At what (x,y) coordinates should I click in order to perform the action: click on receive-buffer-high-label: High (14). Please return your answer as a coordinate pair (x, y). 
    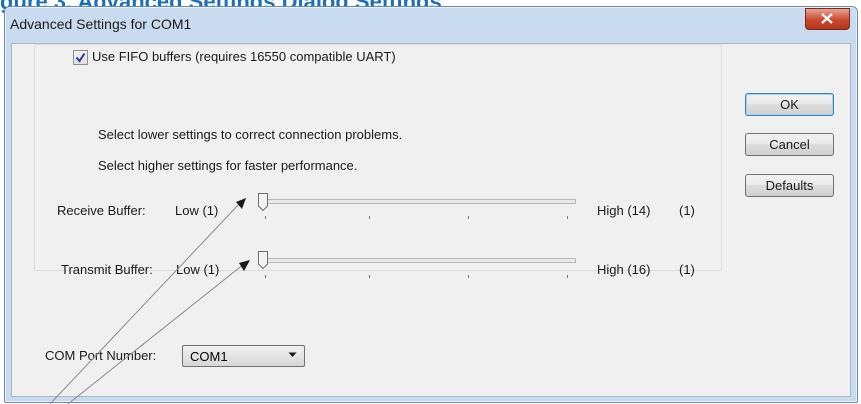
    Looking at the image, I should click on (624, 210).